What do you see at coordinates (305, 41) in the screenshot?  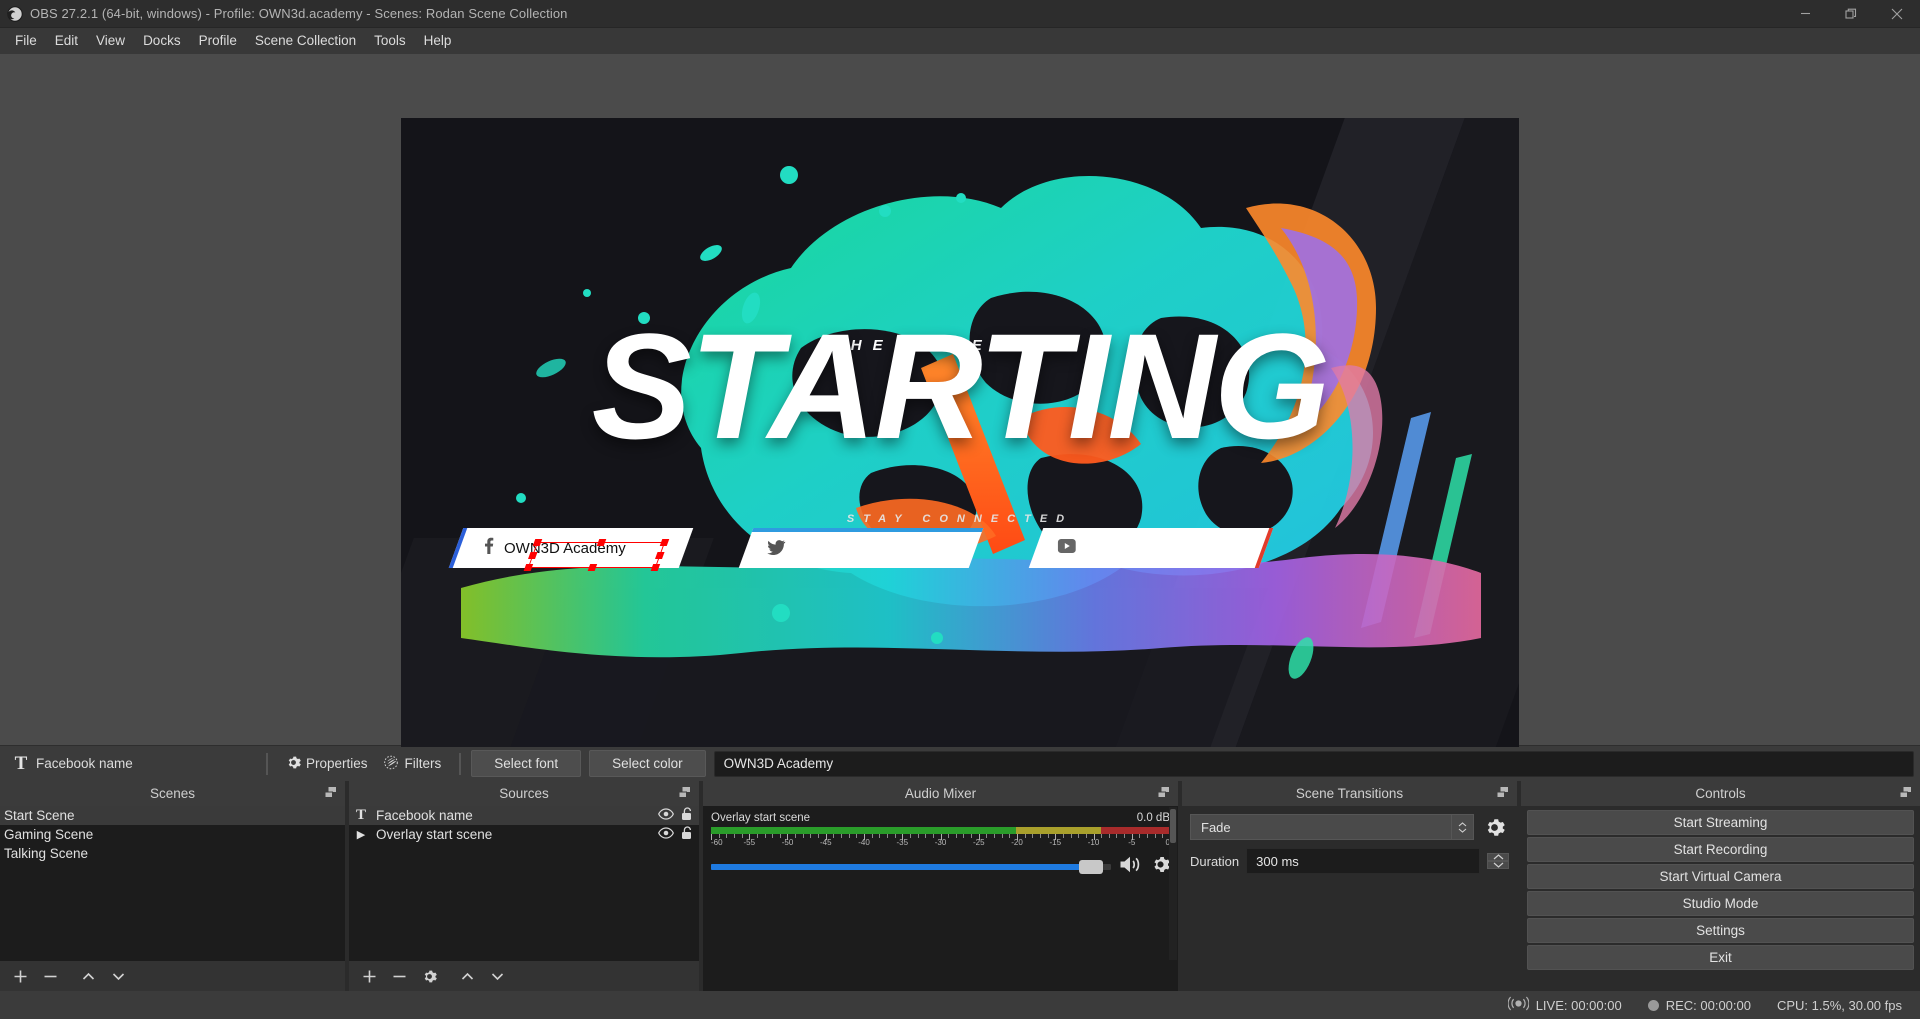 I see `menu-scene-collection: Scene Collection` at bounding box center [305, 41].